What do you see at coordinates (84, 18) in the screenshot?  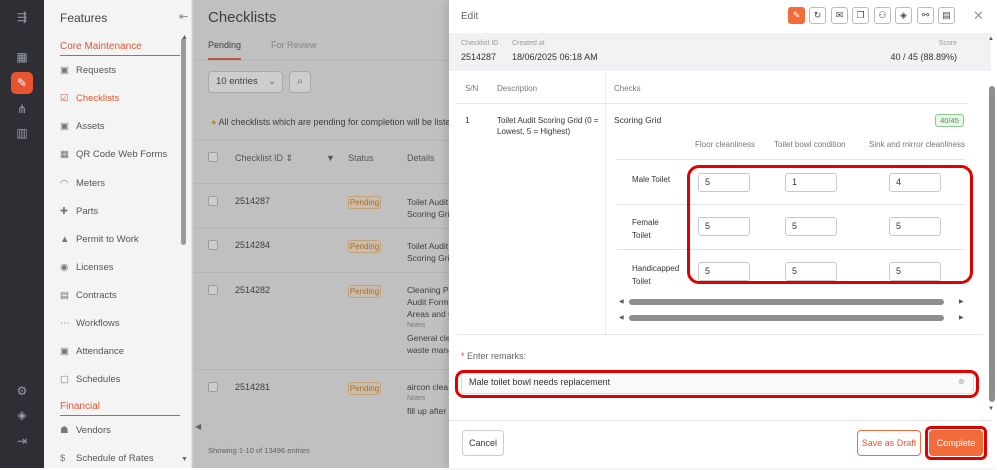 I see `sidebar-title: Features` at bounding box center [84, 18].